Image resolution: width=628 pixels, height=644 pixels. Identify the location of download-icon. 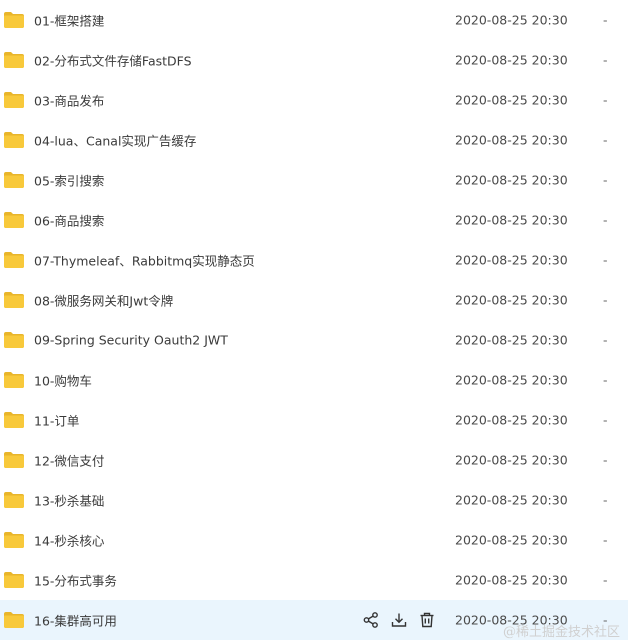
(399, 620).